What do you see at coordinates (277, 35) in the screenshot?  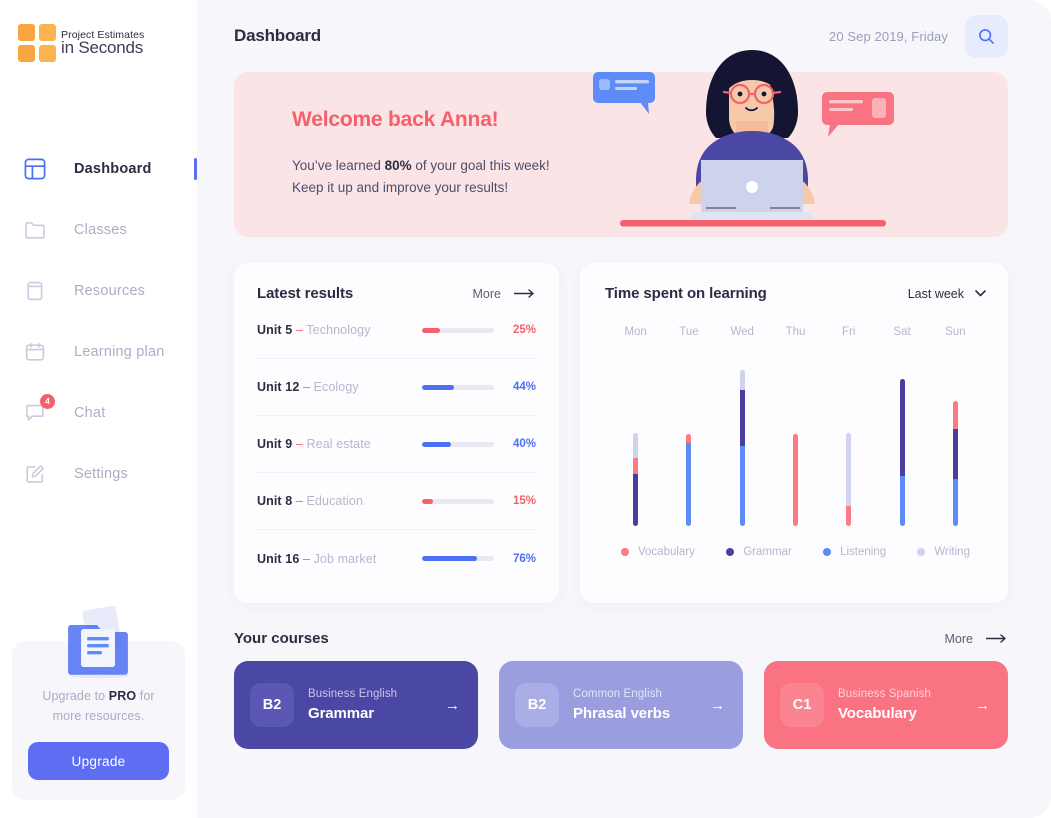 I see `page-title: Dashboard` at bounding box center [277, 35].